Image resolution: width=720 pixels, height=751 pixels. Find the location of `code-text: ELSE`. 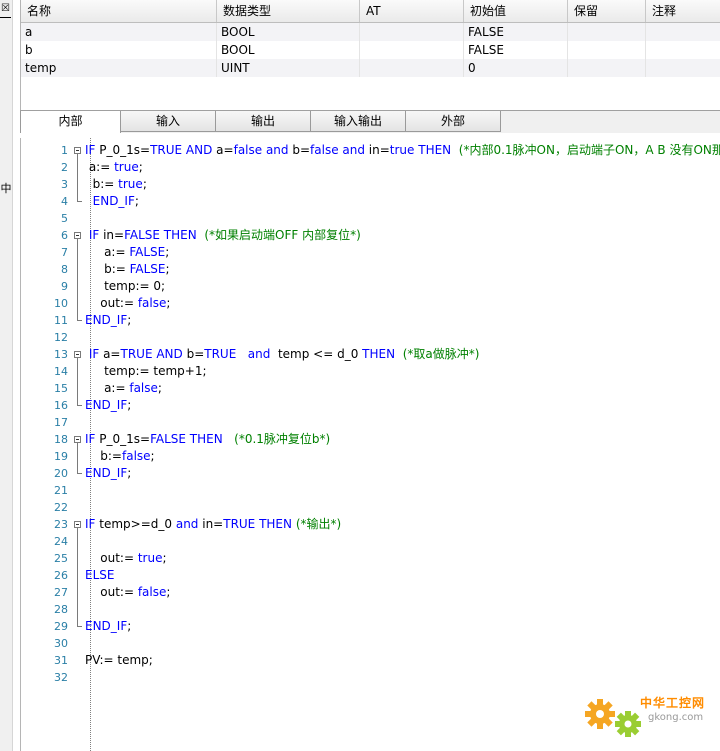

code-text: ELSE is located at coordinates (99, 575).